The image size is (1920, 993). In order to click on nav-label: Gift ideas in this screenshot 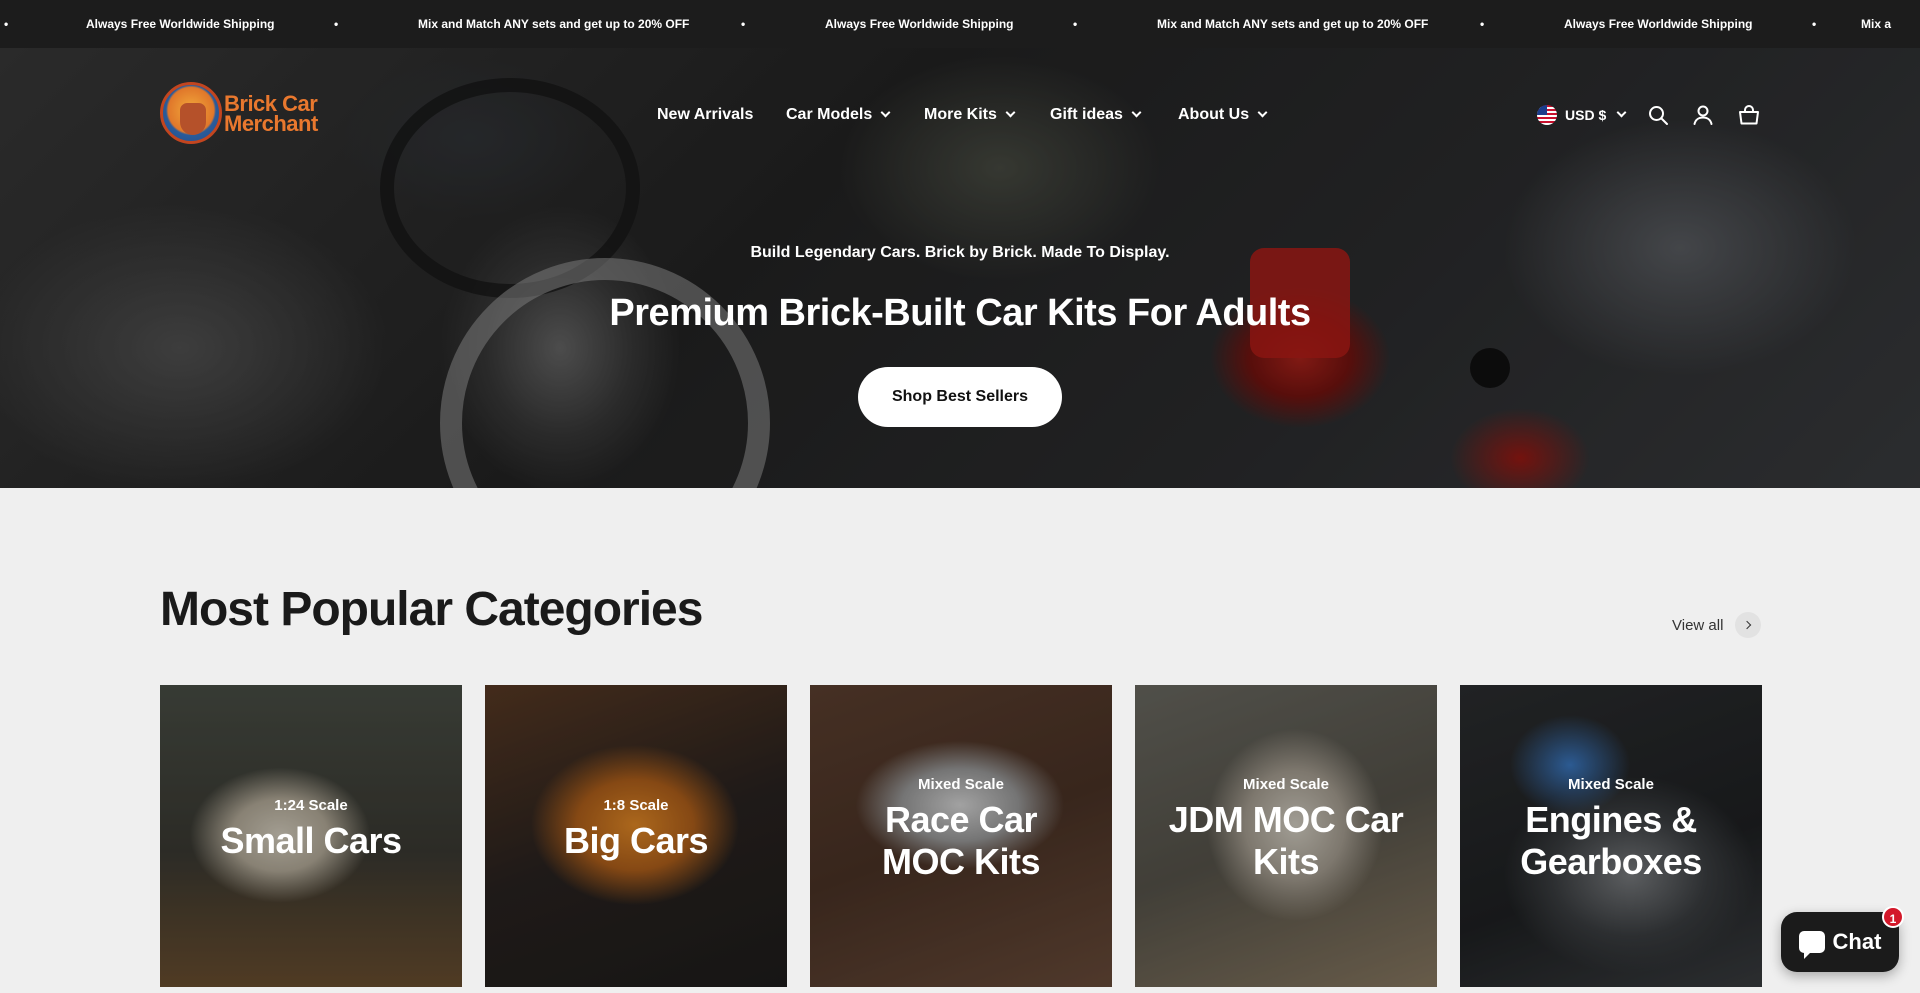, I will do `click(1086, 114)`.